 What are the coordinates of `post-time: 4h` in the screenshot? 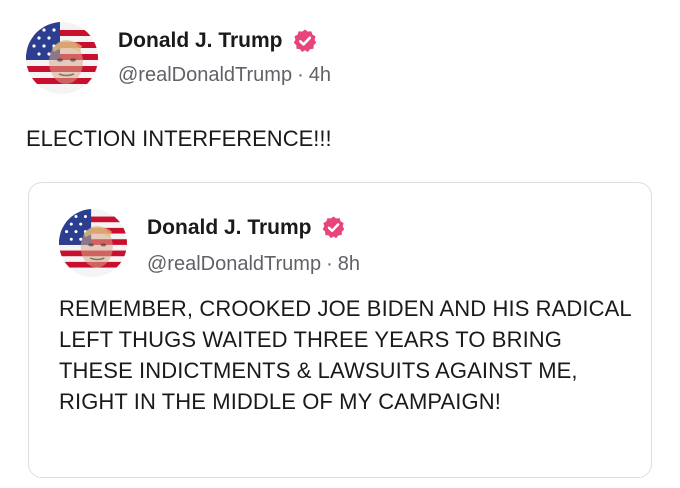 It's located at (320, 75).